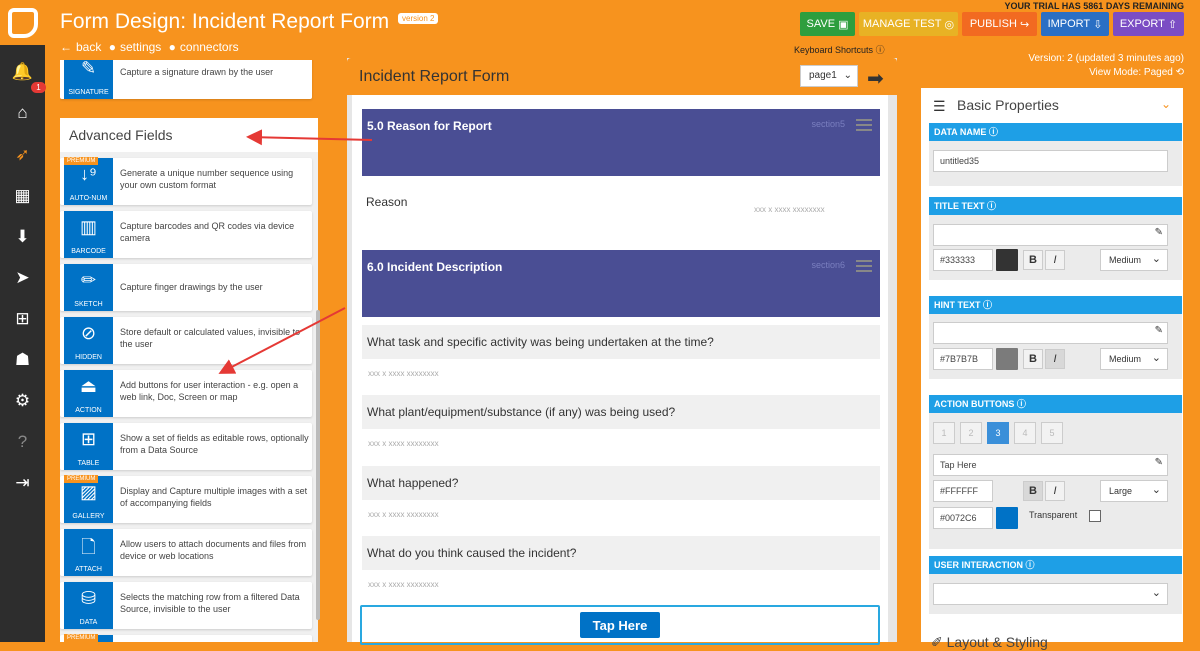  What do you see at coordinates (1033, 260) in the screenshot?
I see `title-bold-toggle: B` at bounding box center [1033, 260].